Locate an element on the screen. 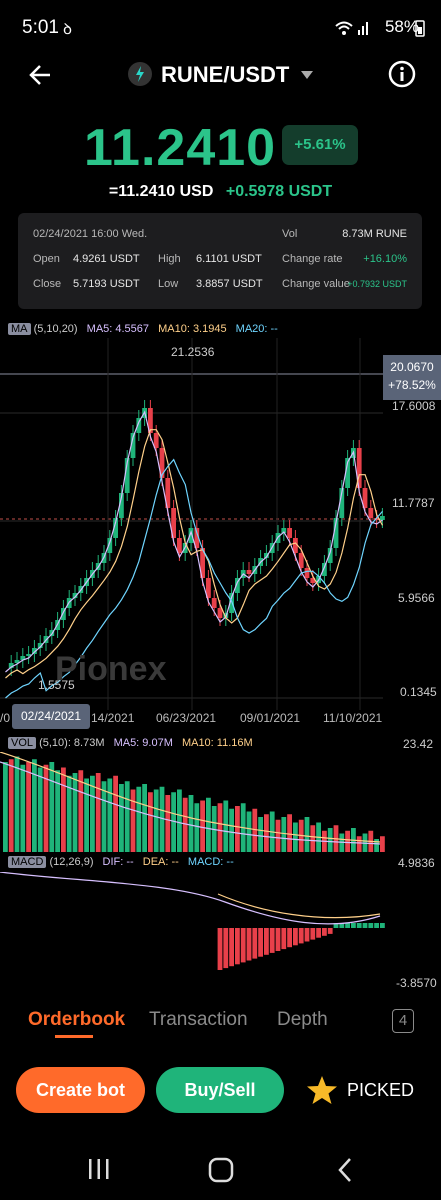 This screenshot has width=441, height=1200. vol-ma10: MA10: 11.16M is located at coordinates (217, 743).